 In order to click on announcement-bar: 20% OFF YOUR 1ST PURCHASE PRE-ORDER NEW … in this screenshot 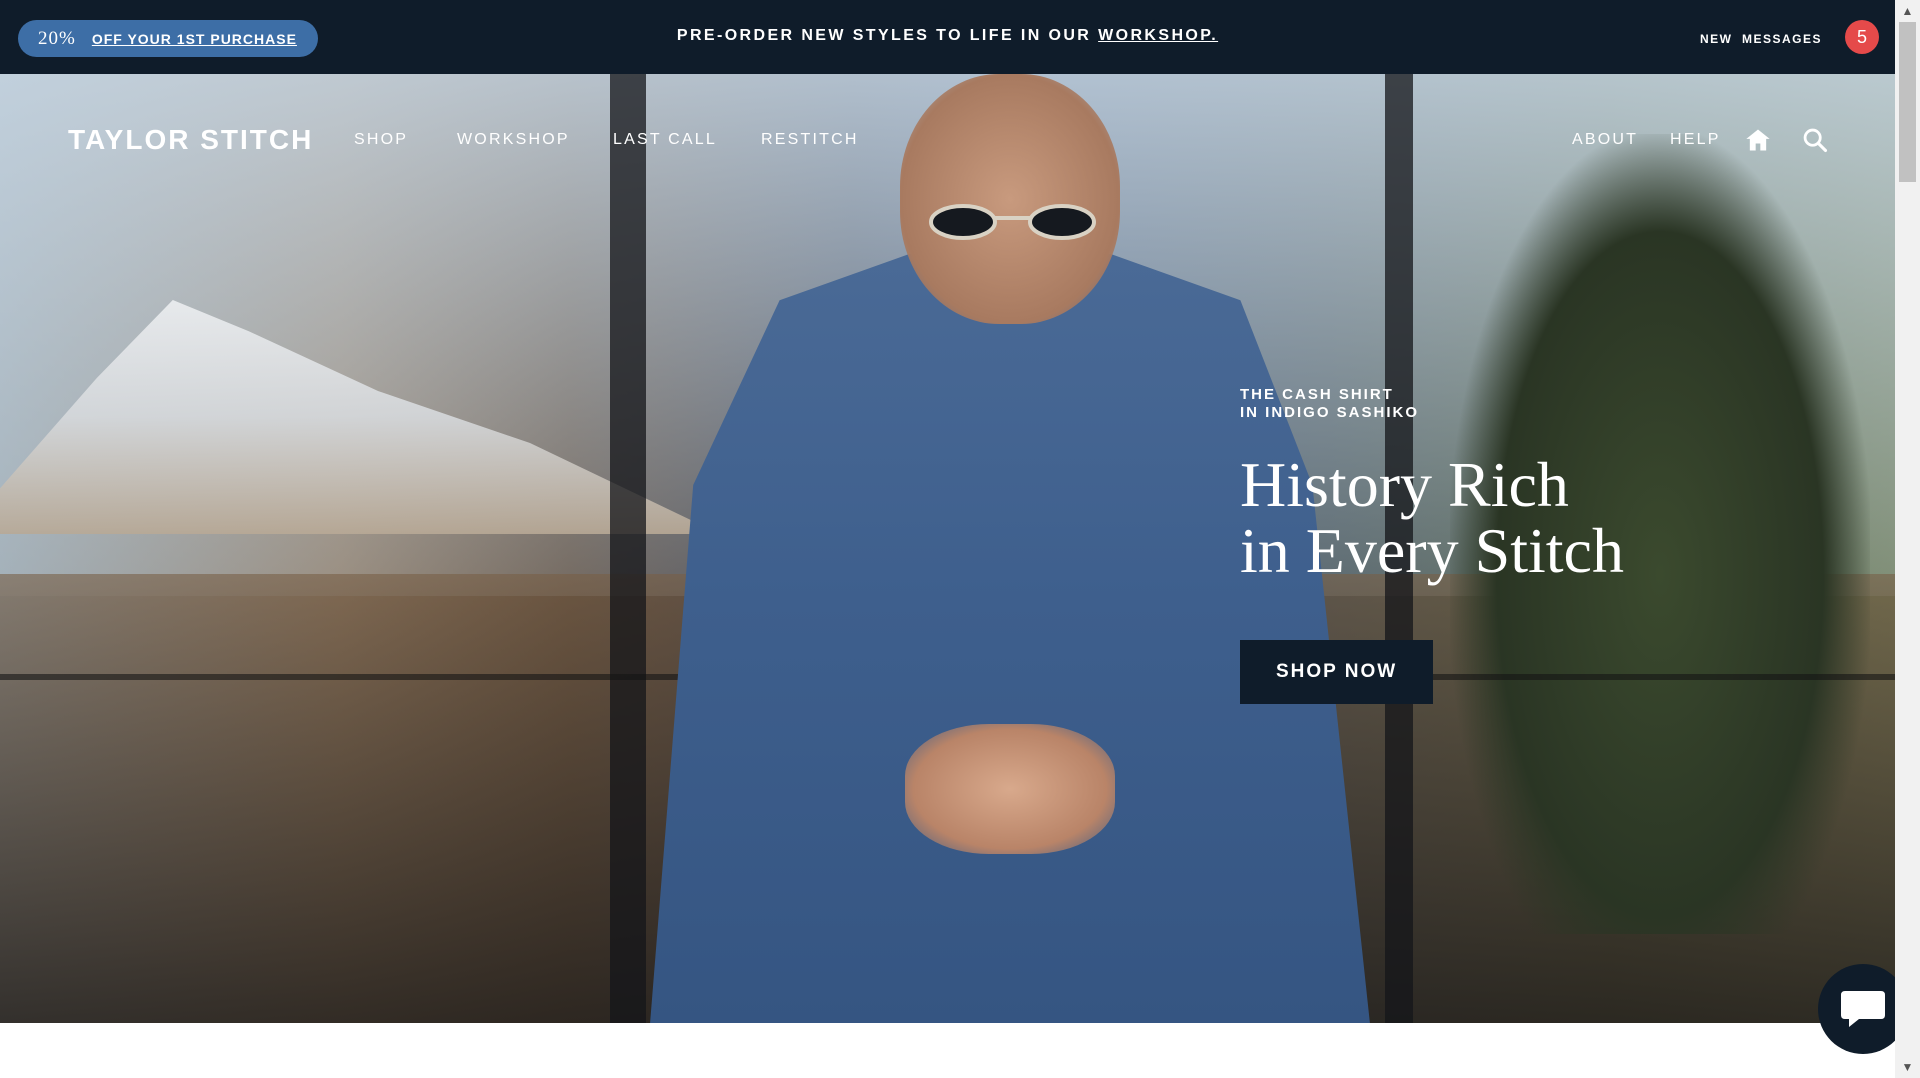, I will do `click(947, 37)`.